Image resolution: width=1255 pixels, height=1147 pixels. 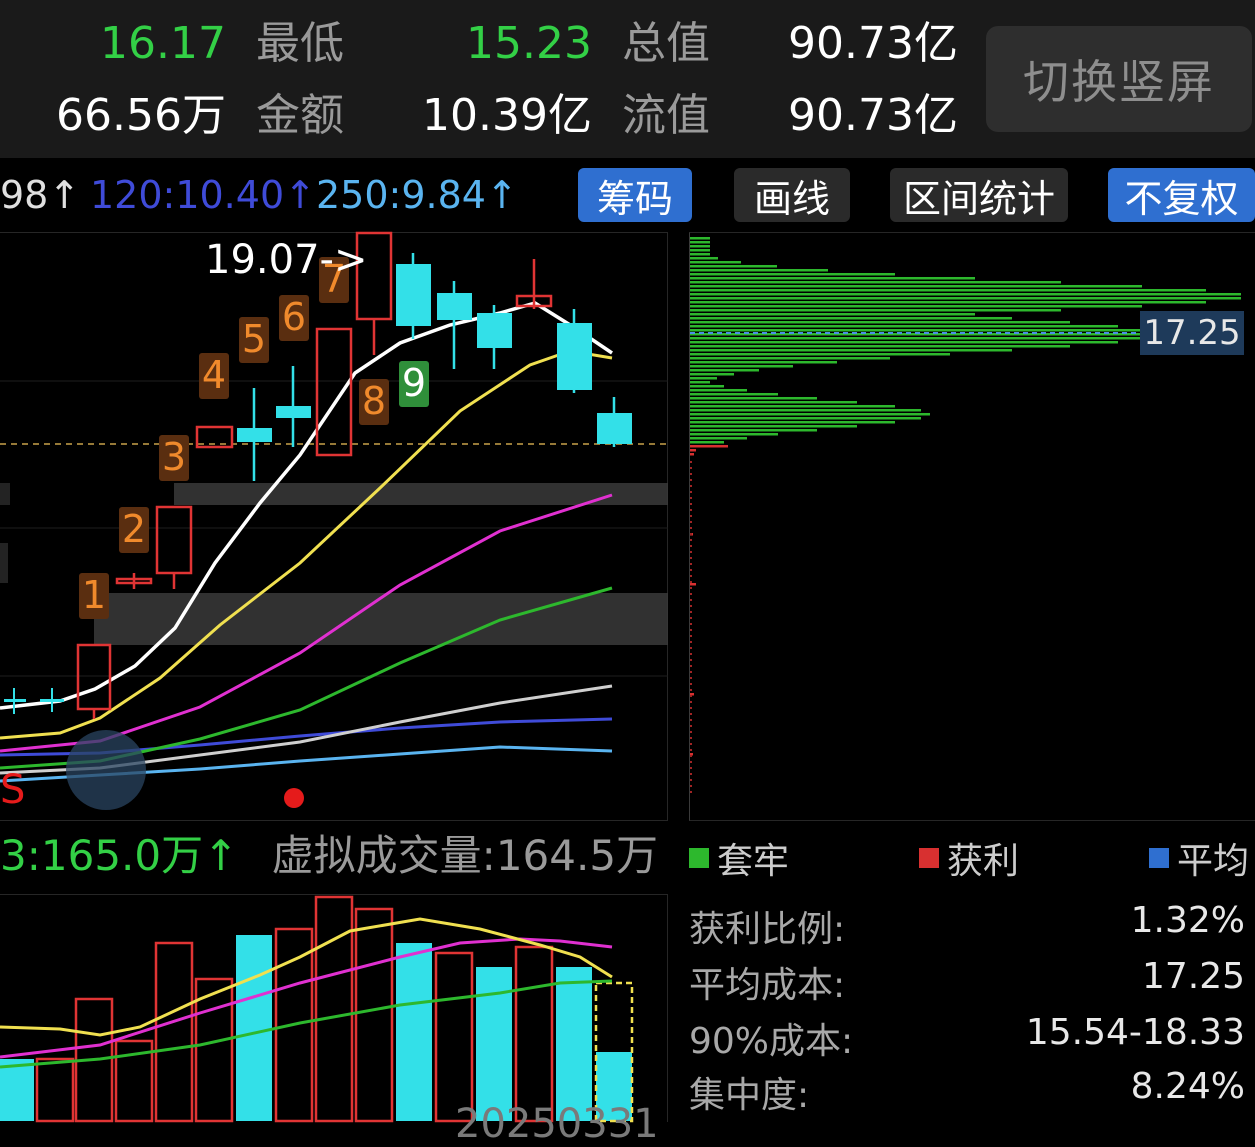 I want to click on td-count-3: 3, so click(x=174, y=457).